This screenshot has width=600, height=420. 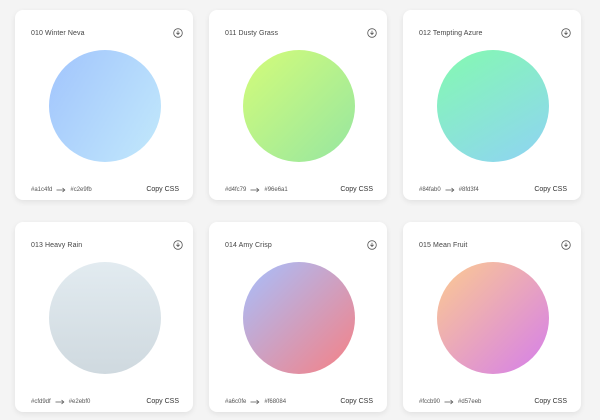 I want to click on to-color-code: #8fd3f4, so click(x=468, y=190).